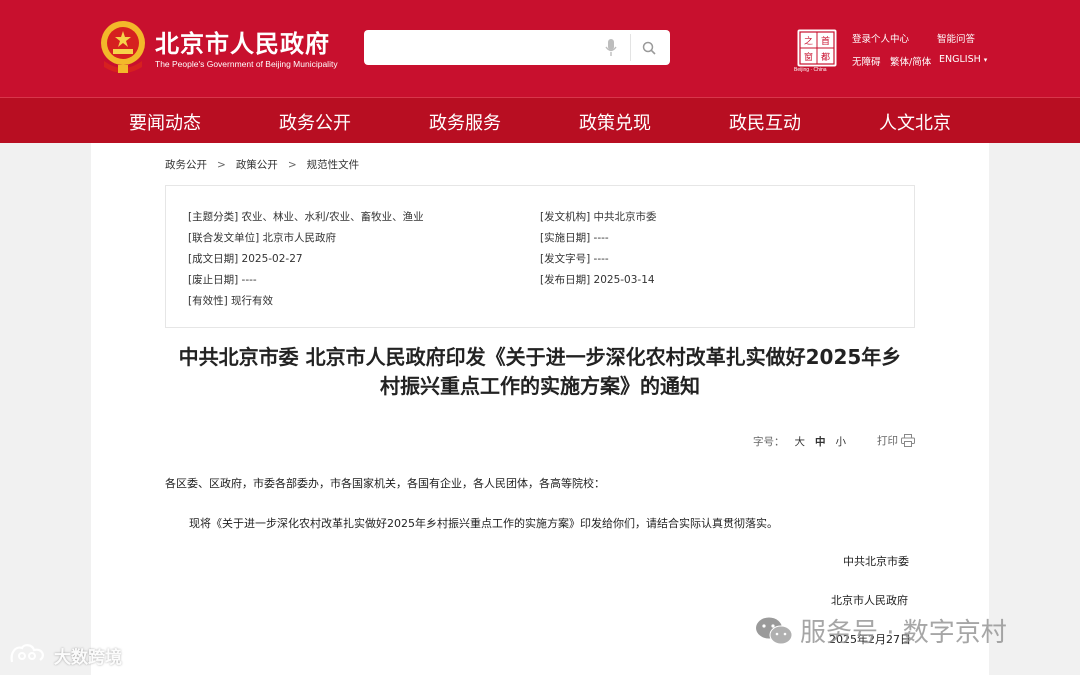 This screenshot has width=1080, height=675. I want to click on nav-item-interaction: 政民互动, so click(765, 122).